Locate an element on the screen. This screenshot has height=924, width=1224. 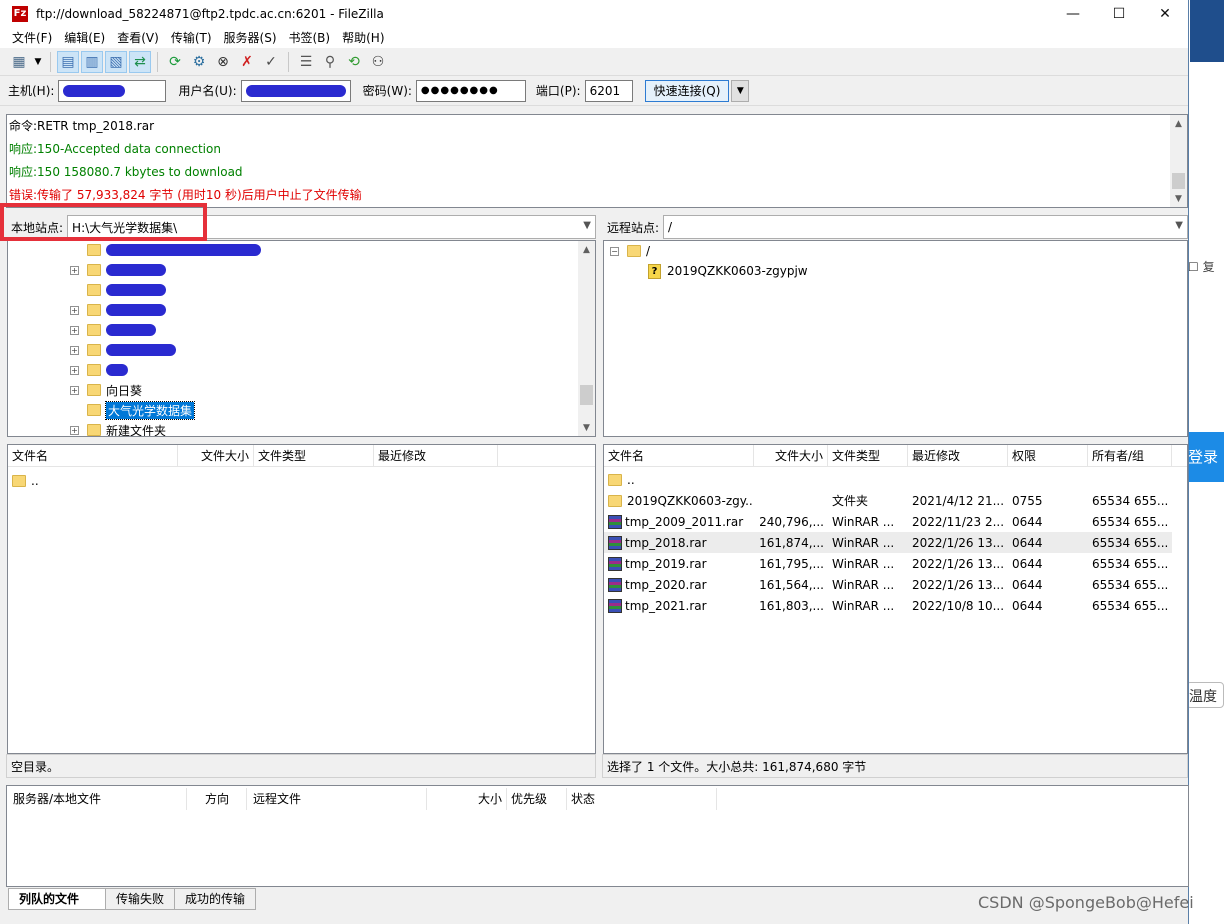
menu-bookmarks: 书签(B) is located at coordinates (310, 37).